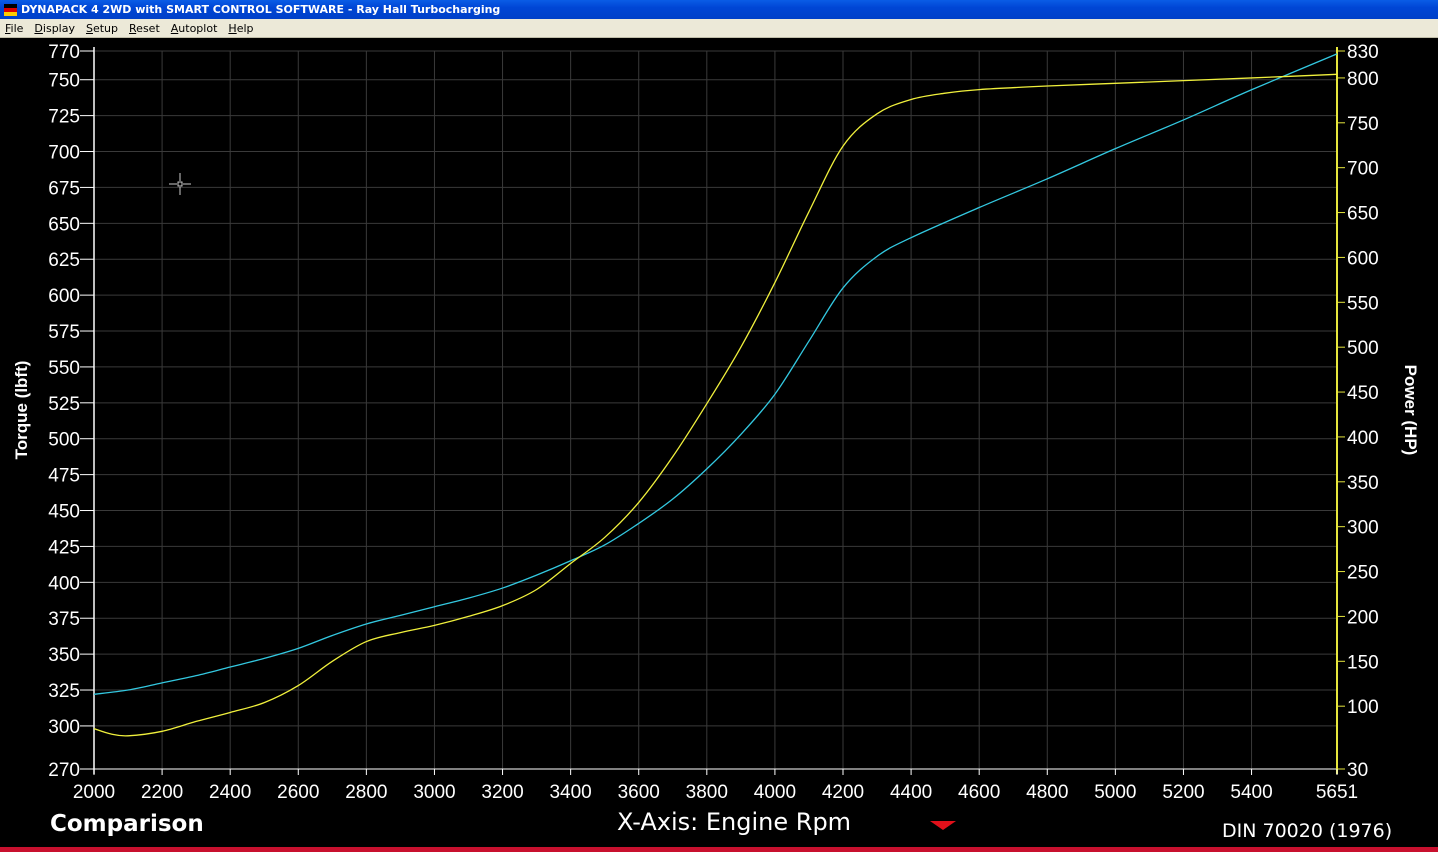  Describe the element at coordinates (102, 28) in the screenshot. I see `menu-setup: Setup` at that location.